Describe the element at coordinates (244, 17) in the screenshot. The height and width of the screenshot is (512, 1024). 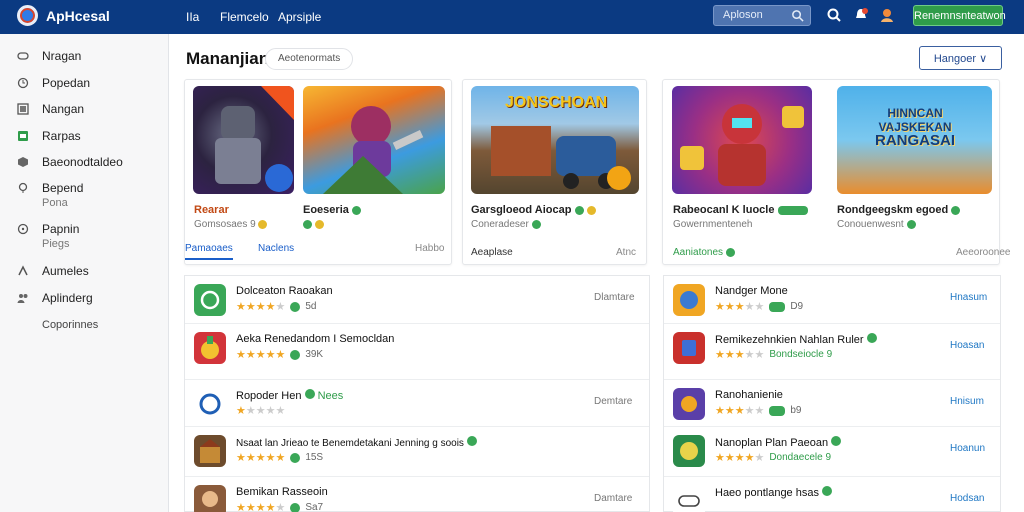
I see `nav-link-2: Flemcelo` at that location.